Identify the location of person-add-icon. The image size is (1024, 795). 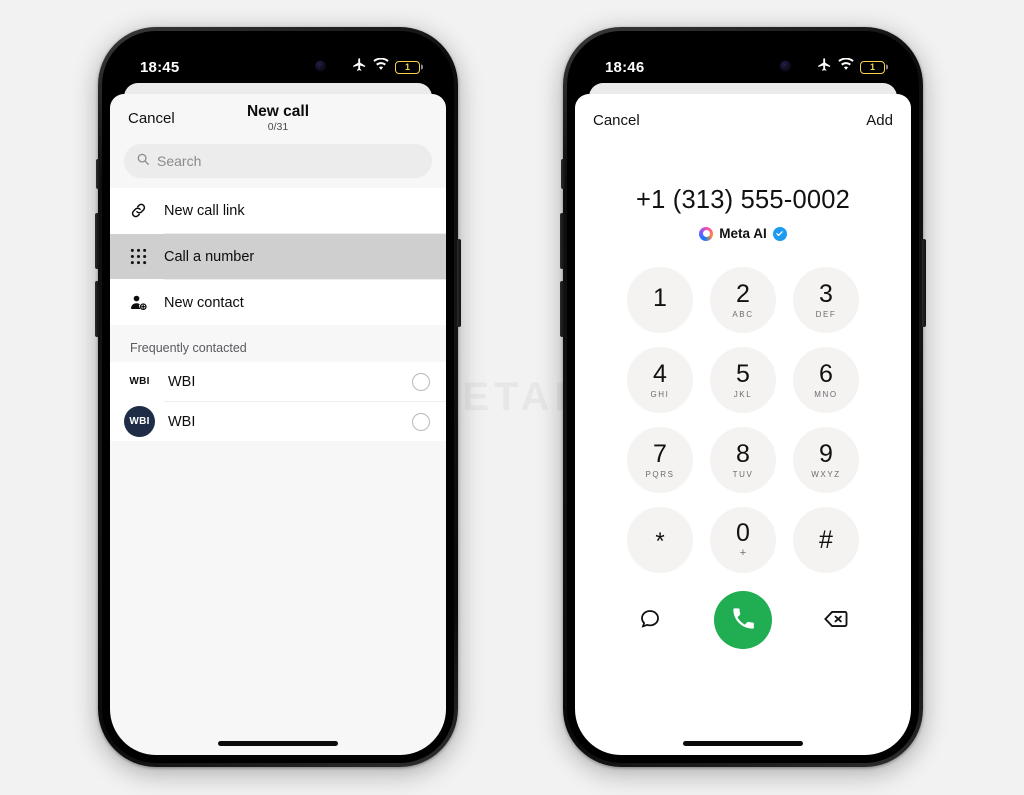
(138, 302).